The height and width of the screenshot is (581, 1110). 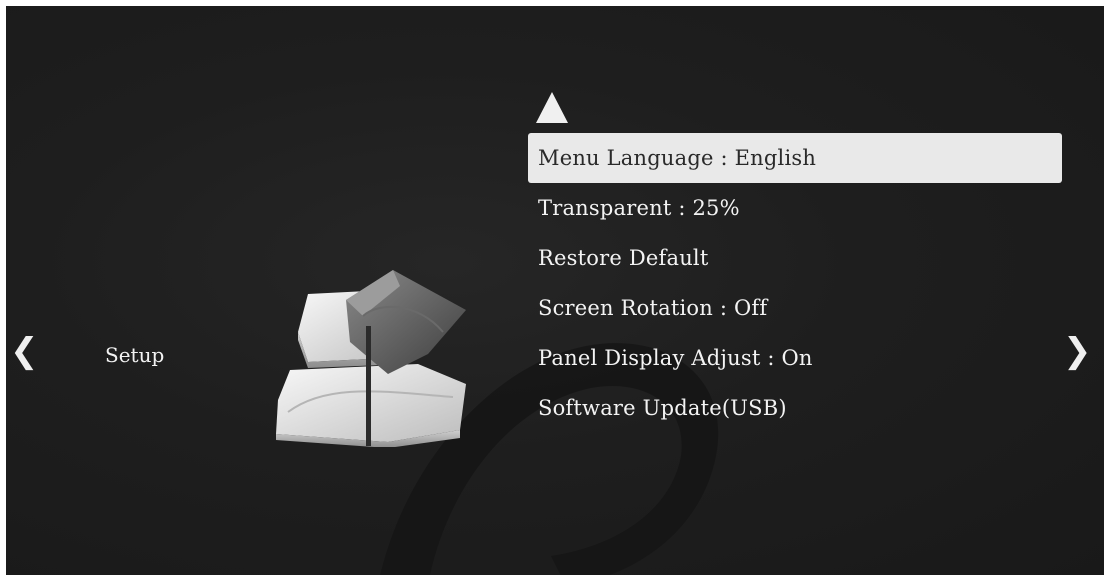 I want to click on menu-item-transparent: Transparent : 25%, so click(x=795, y=208).